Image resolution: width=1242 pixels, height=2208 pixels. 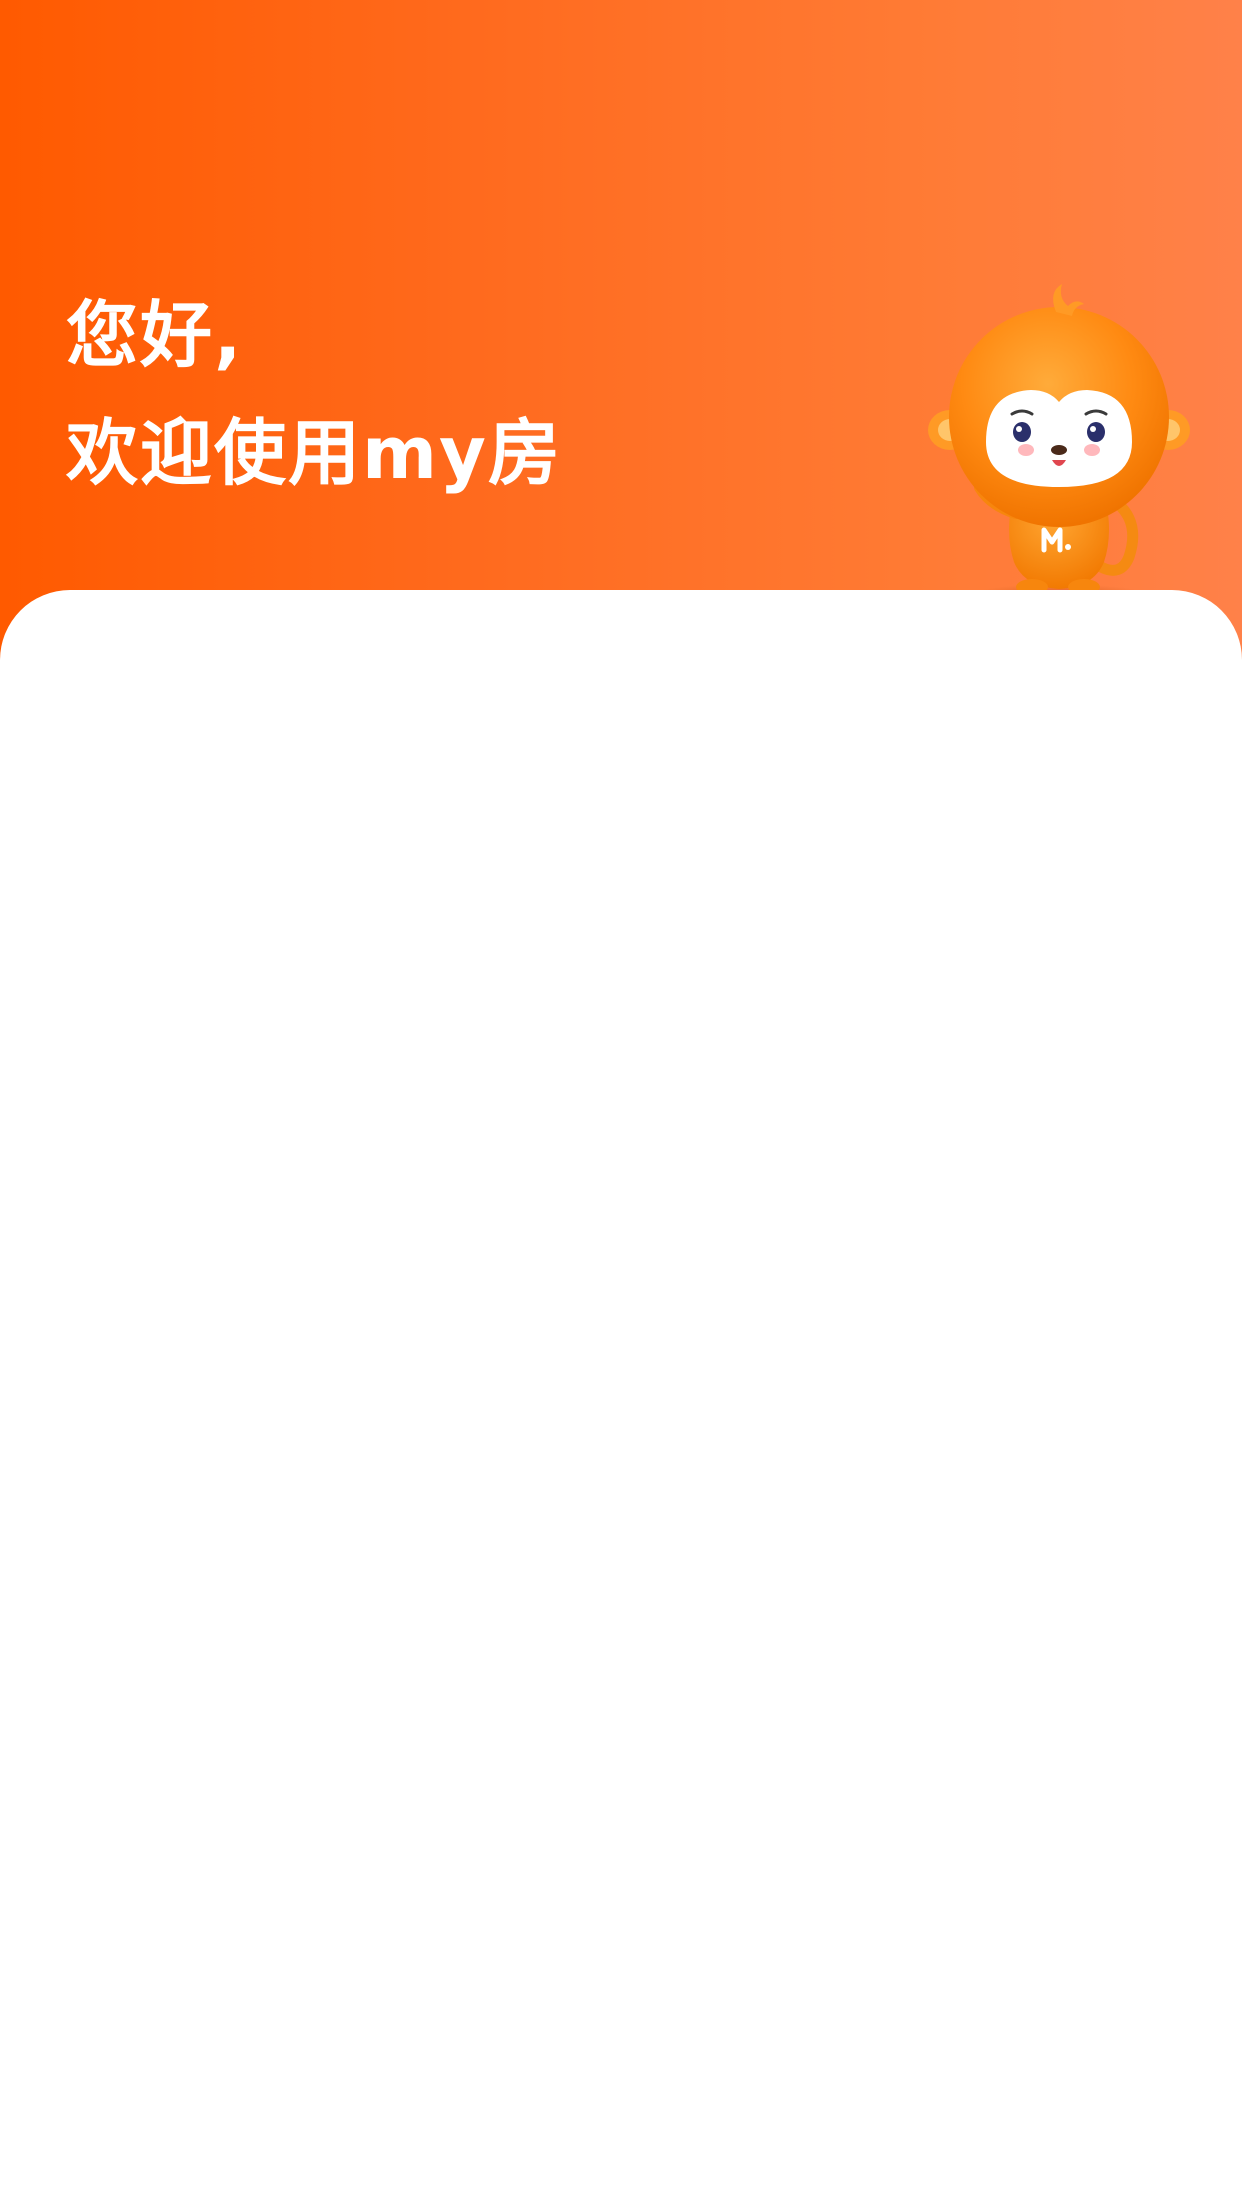 What do you see at coordinates (314, 453) in the screenshot?
I see `greeting-welcome: 欢迎使用my房` at bounding box center [314, 453].